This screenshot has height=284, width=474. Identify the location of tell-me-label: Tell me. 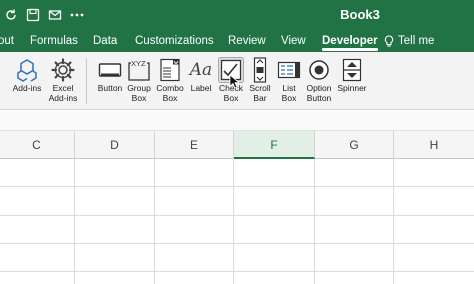
(416, 41).